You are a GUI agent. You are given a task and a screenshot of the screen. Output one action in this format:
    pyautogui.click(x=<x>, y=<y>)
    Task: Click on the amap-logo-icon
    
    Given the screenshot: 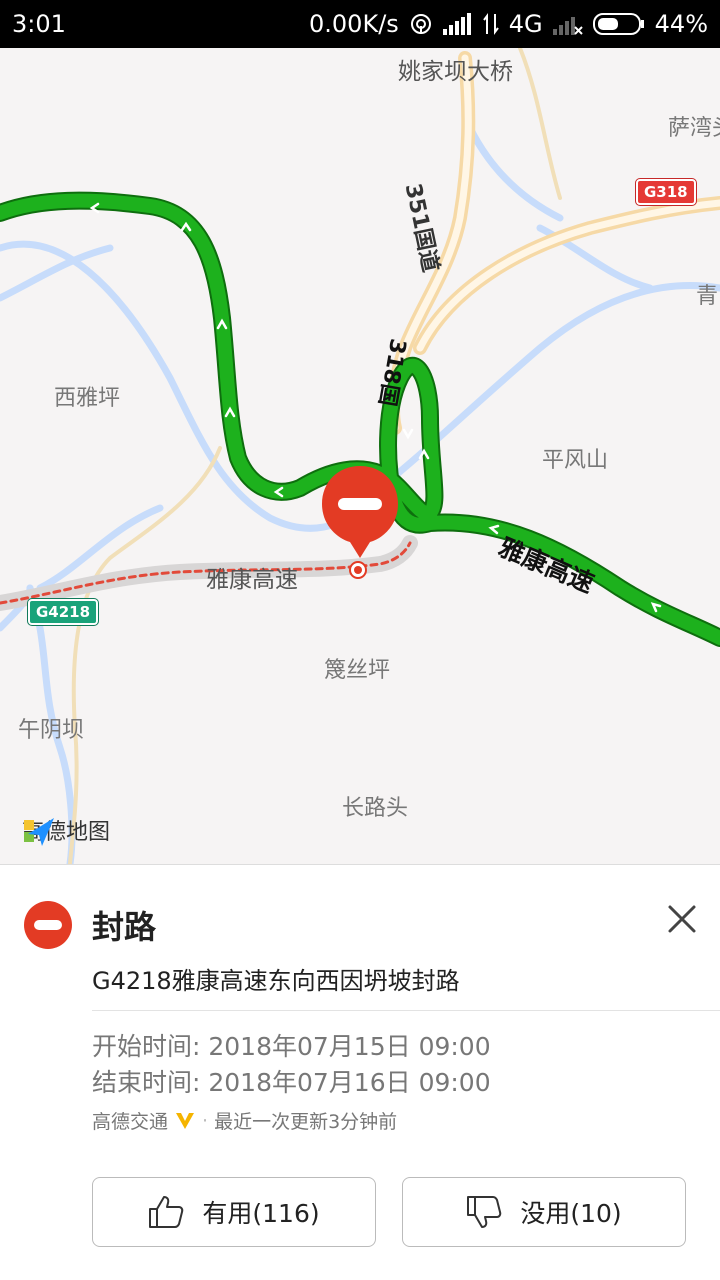 What is the action you would take?
    pyautogui.click(x=39, y=832)
    